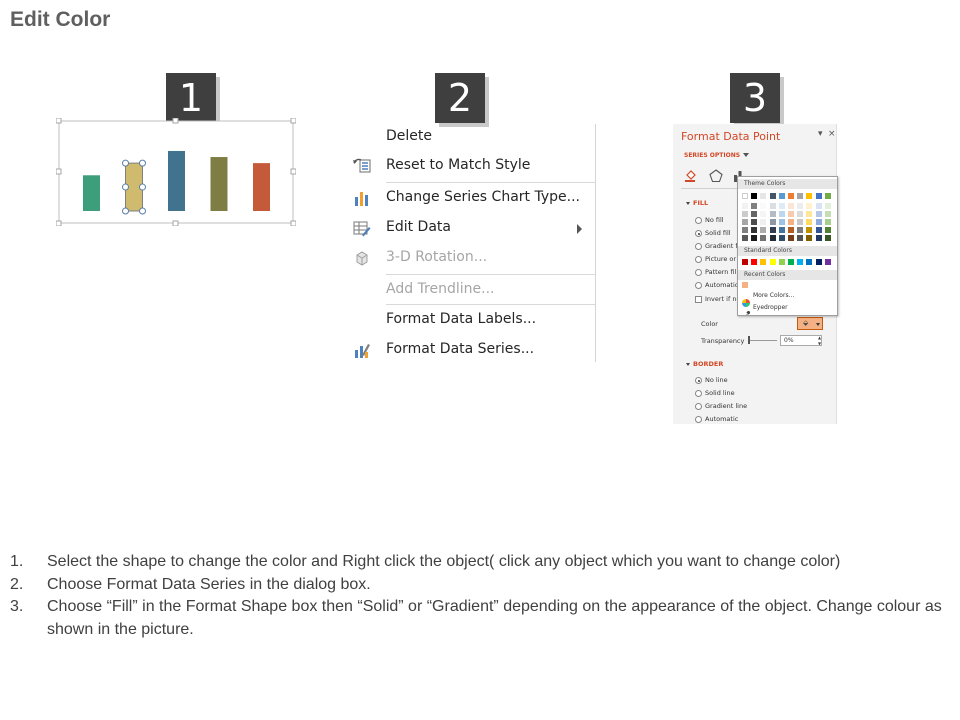 This screenshot has height=720, width=960. What do you see at coordinates (698, 220) in the screenshot?
I see `radio-no-fill` at bounding box center [698, 220].